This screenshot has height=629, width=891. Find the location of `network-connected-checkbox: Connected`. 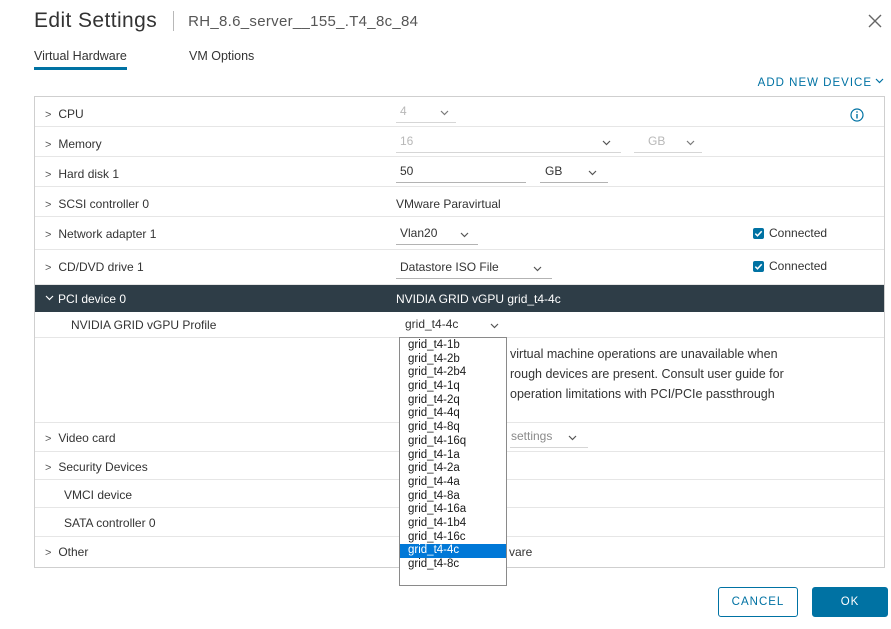

network-connected-checkbox: Connected is located at coordinates (790, 233).